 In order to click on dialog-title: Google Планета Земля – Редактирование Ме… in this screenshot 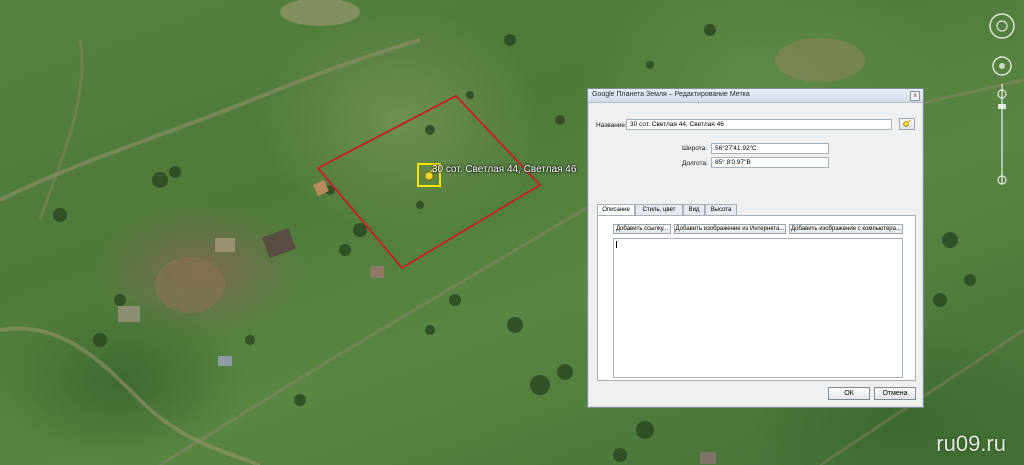, I will do `click(671, 94)`.